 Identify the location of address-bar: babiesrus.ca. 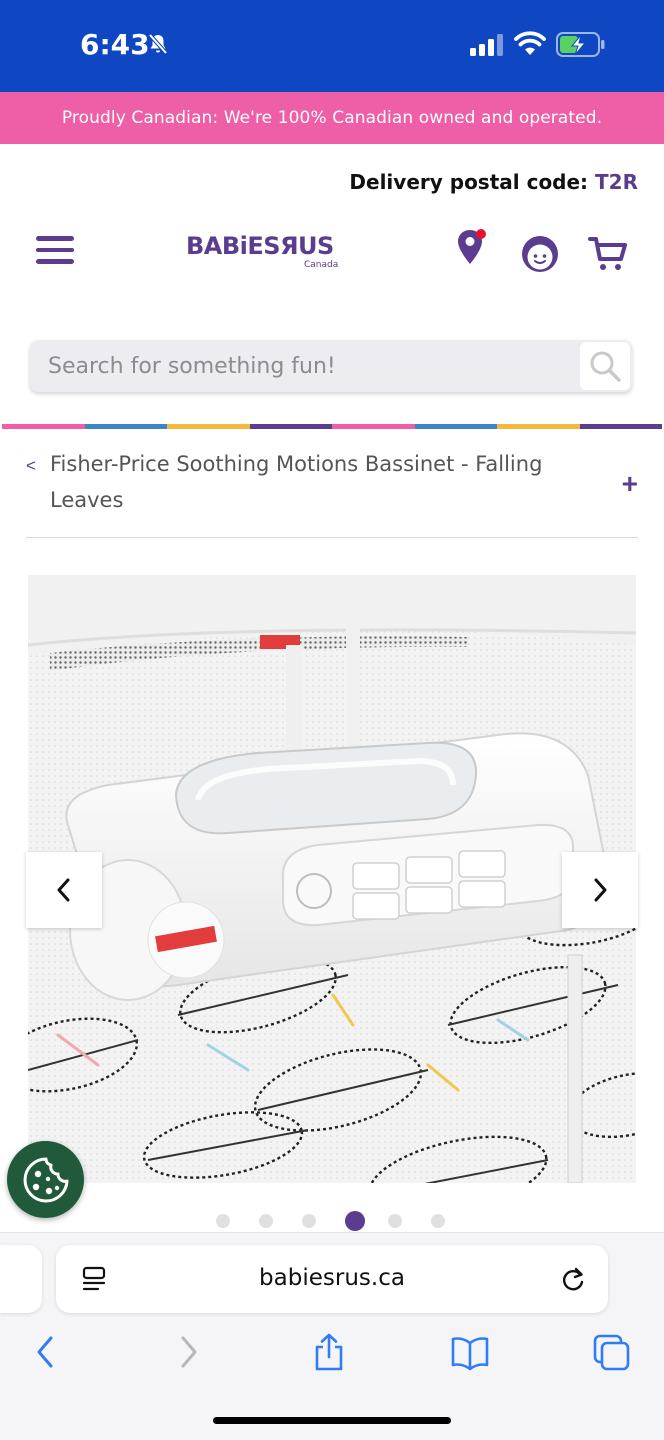
(332, 1279).